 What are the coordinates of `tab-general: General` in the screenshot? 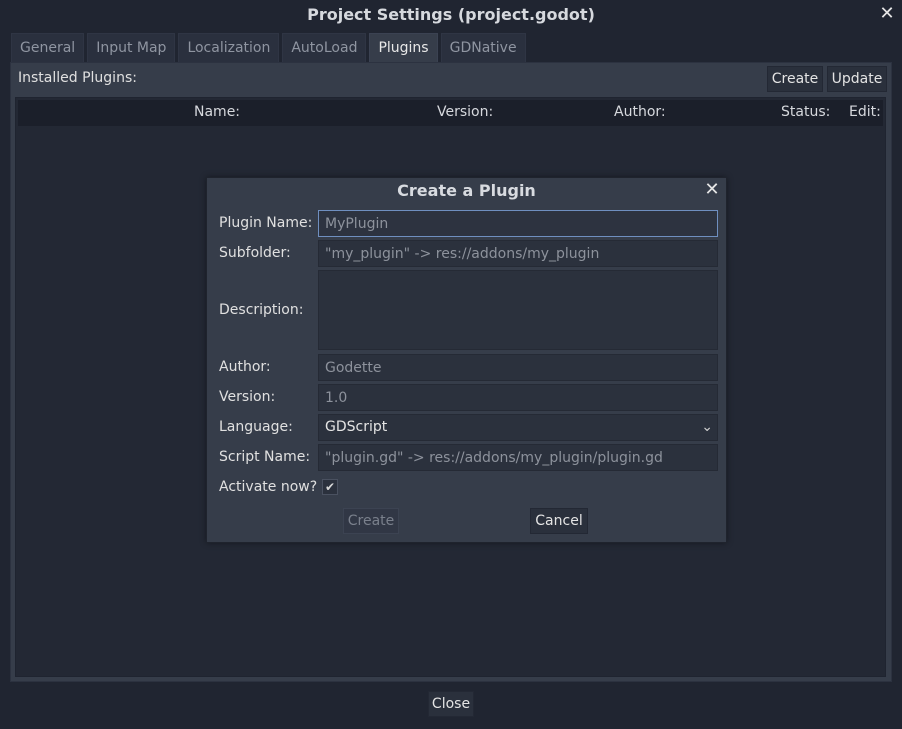 It's located at (48, 47).